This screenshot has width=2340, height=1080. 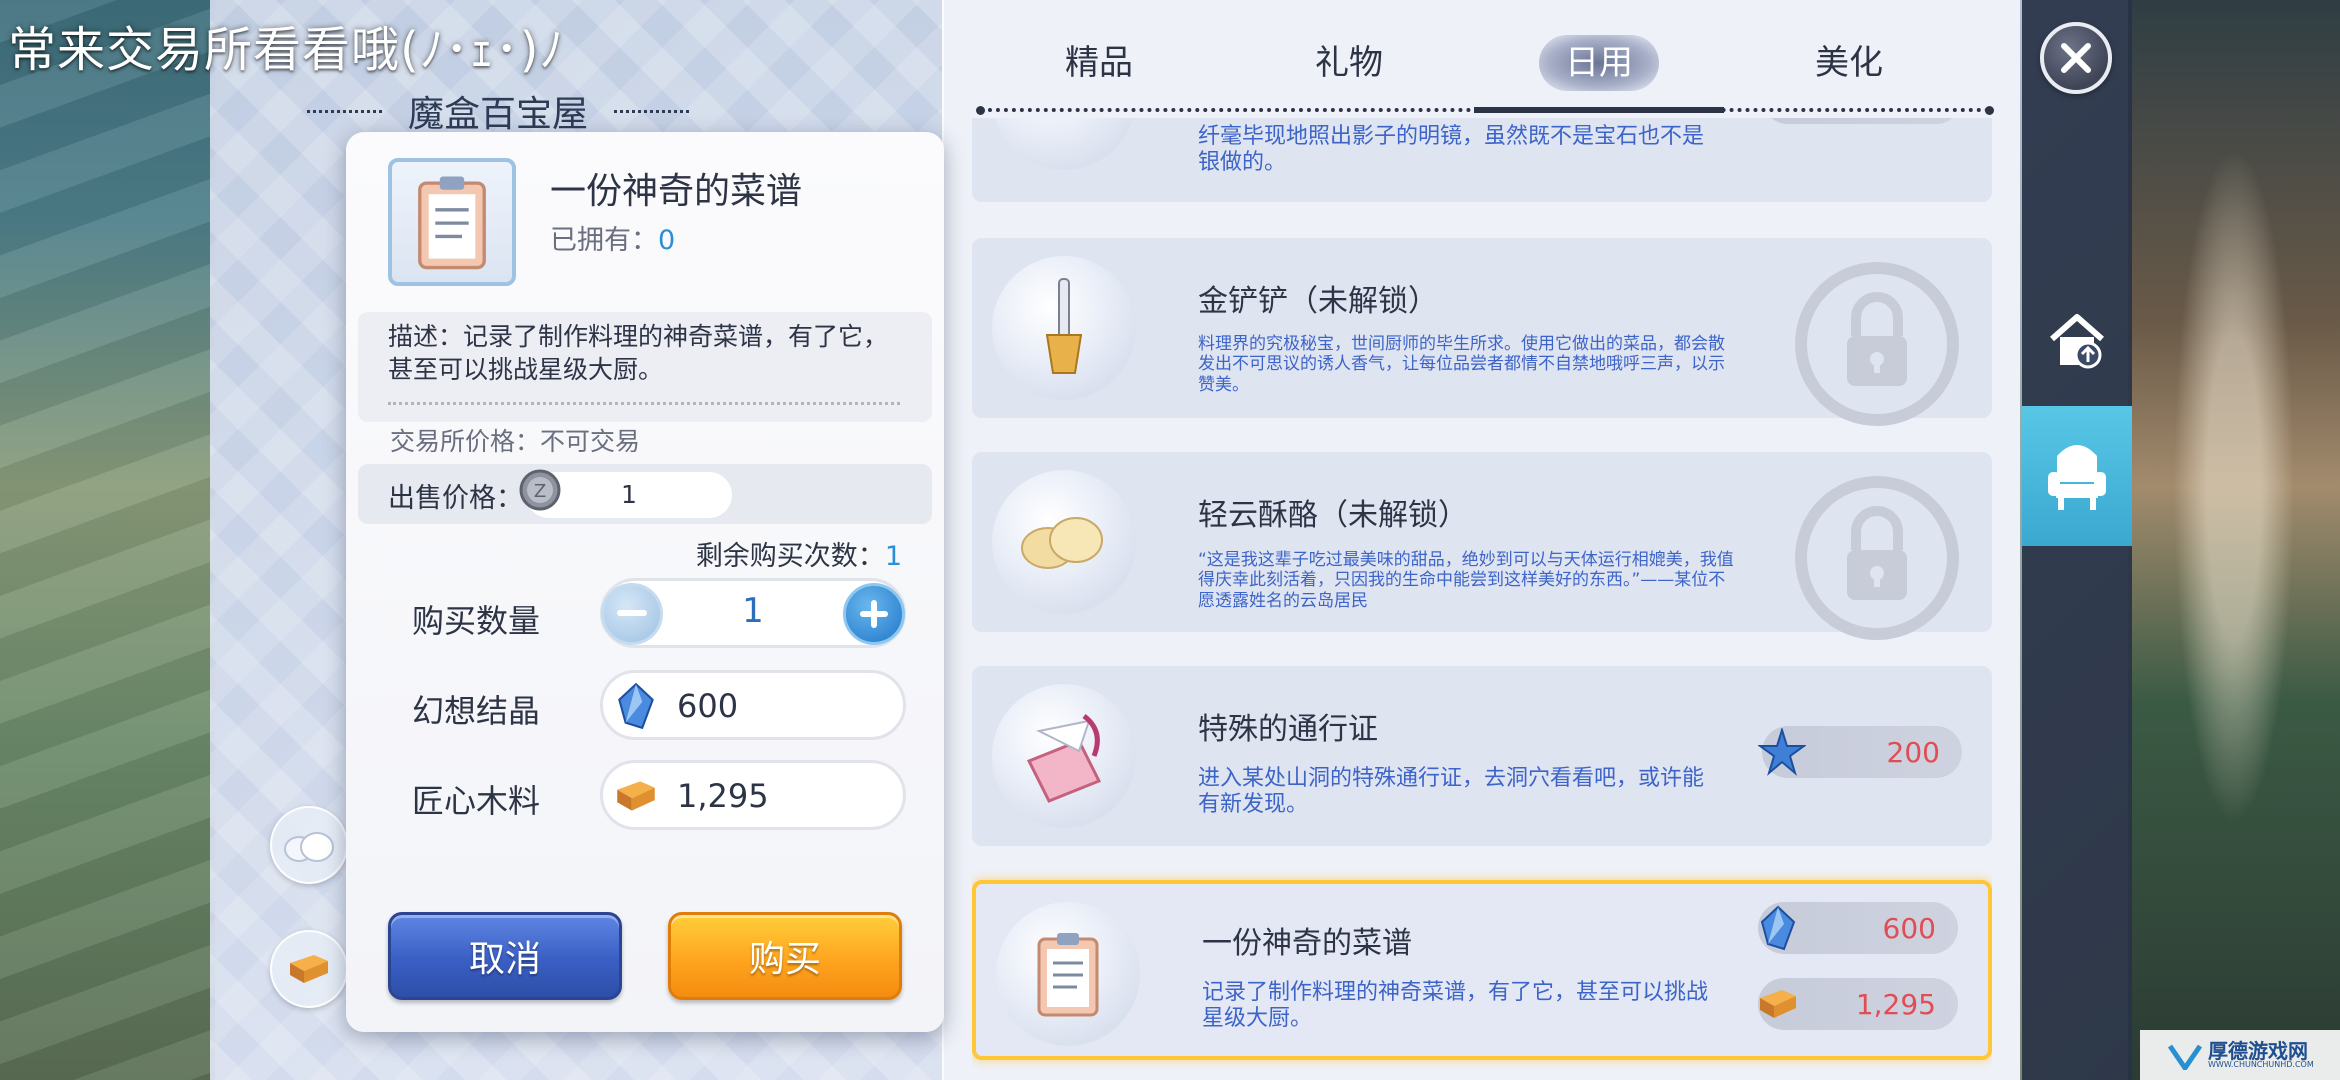 I want to click on svg-text: Z, so click(x=540, y=491).